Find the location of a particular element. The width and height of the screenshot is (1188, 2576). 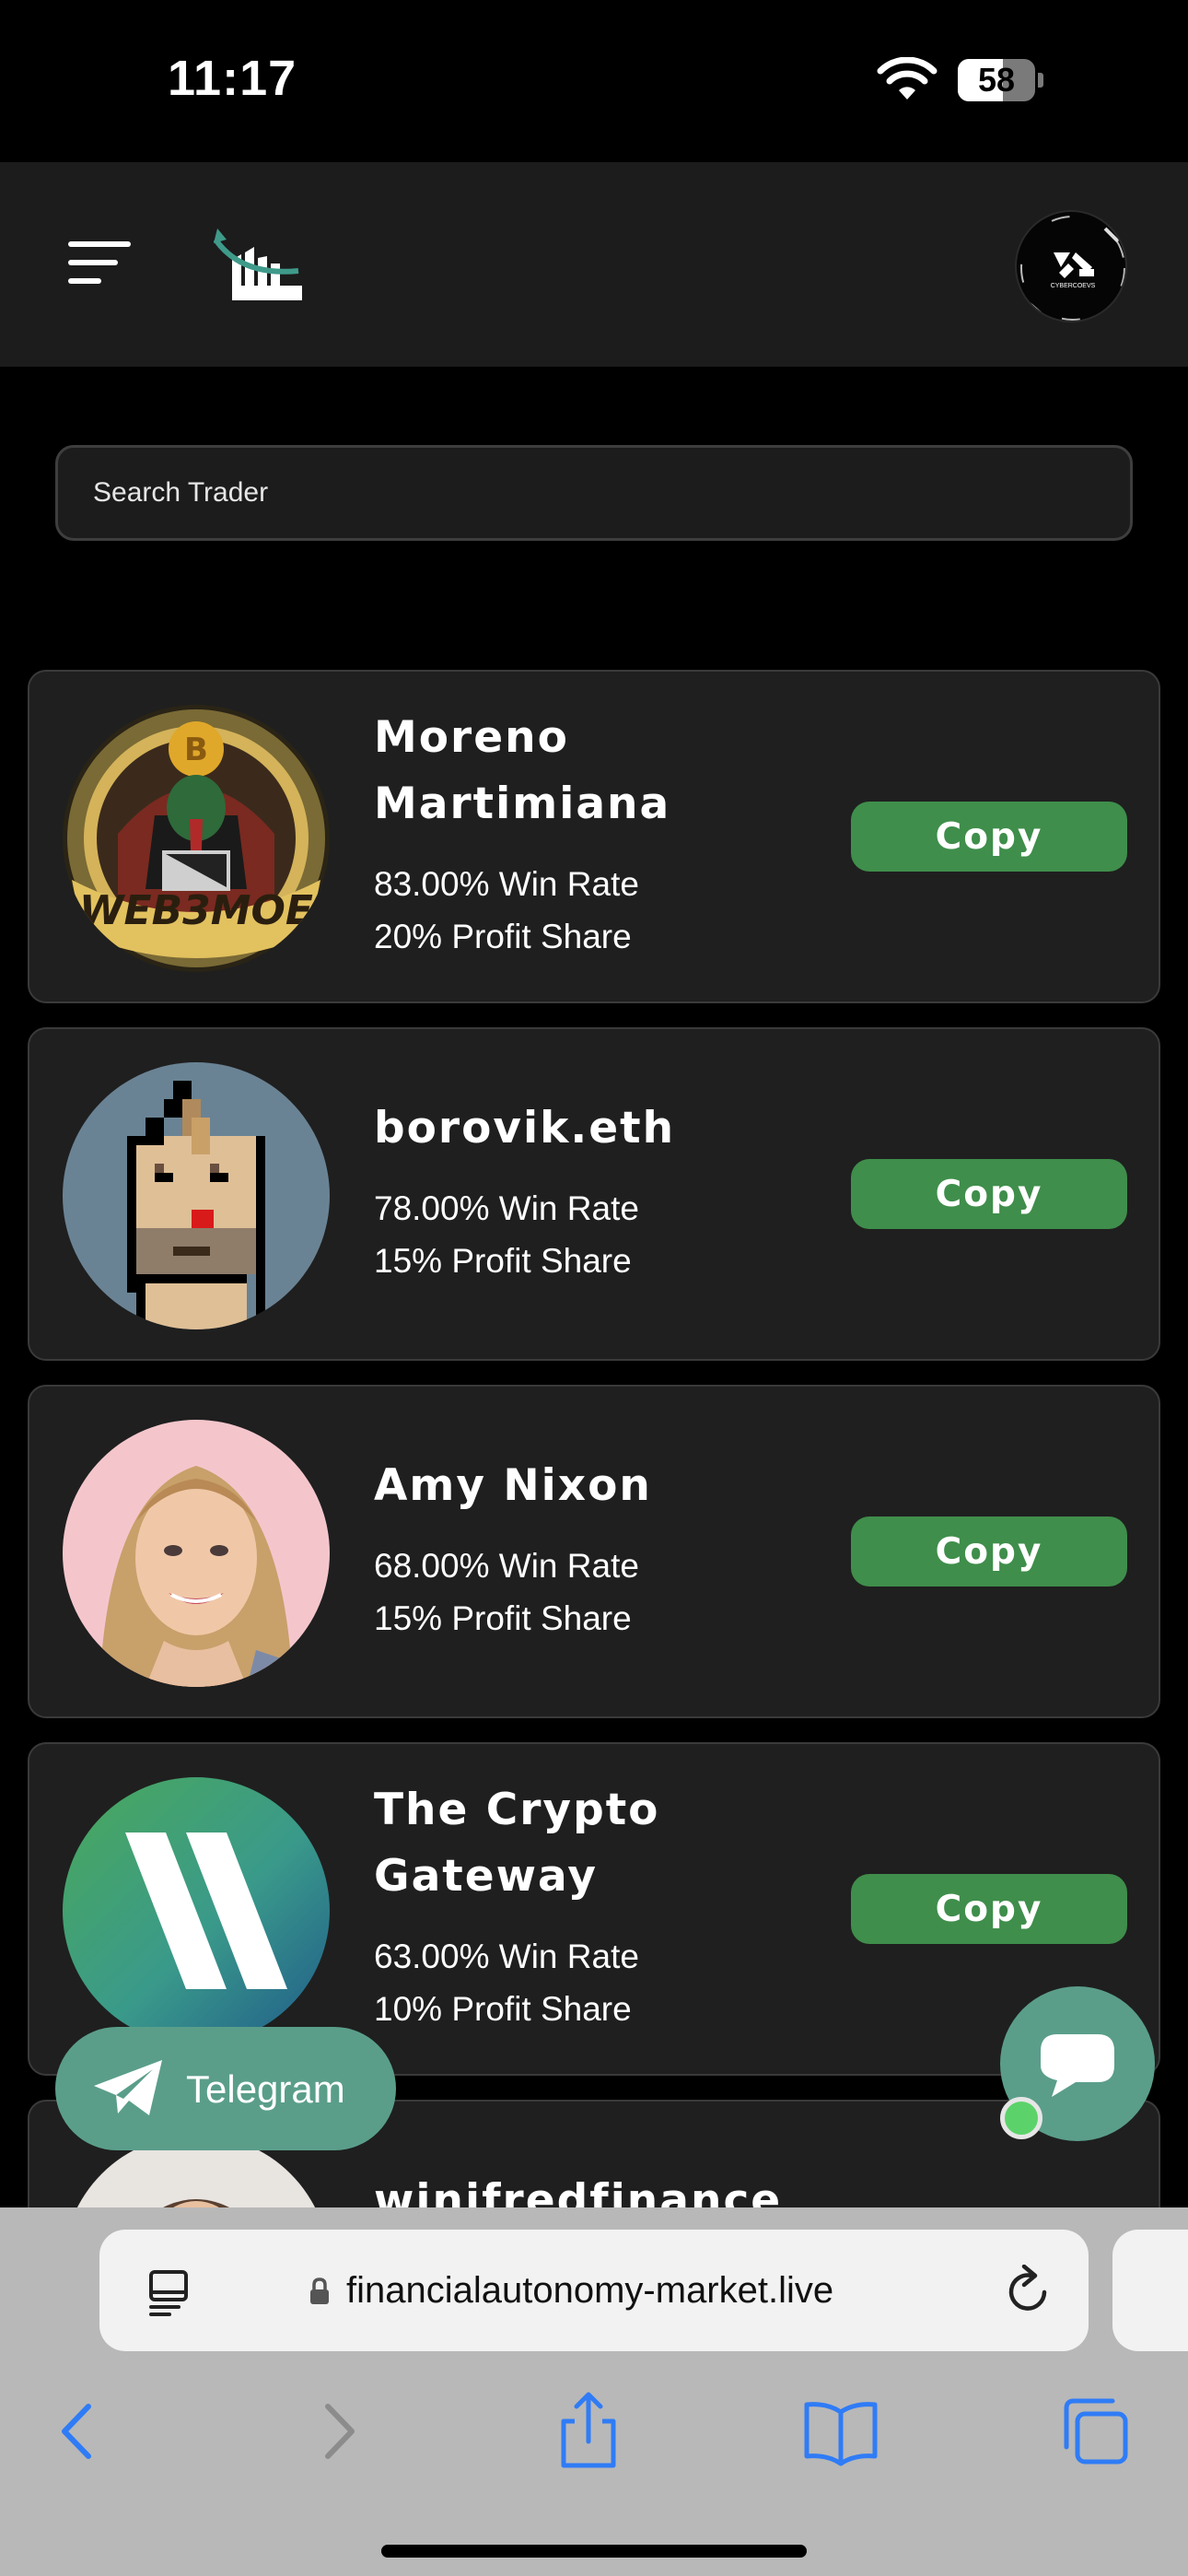

hamburger-menu-icon is located at coordinates (101, 263).